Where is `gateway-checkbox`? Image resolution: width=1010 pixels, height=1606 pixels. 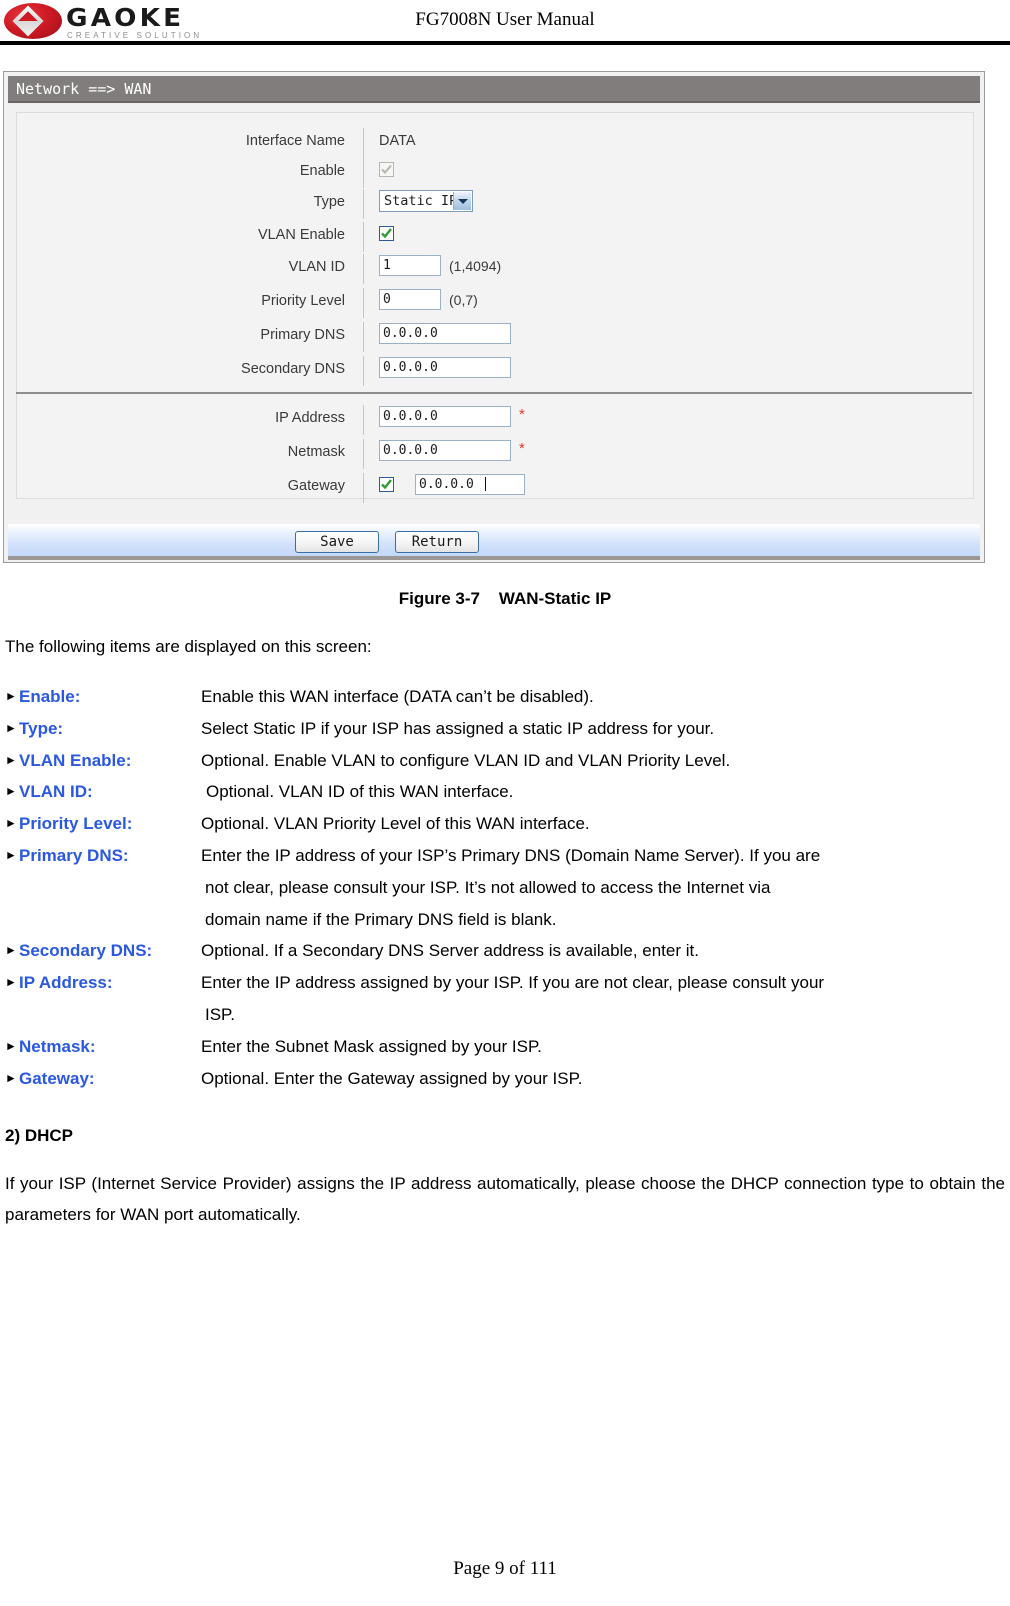 gateway-checkbox is located at coordinates (386, 484).